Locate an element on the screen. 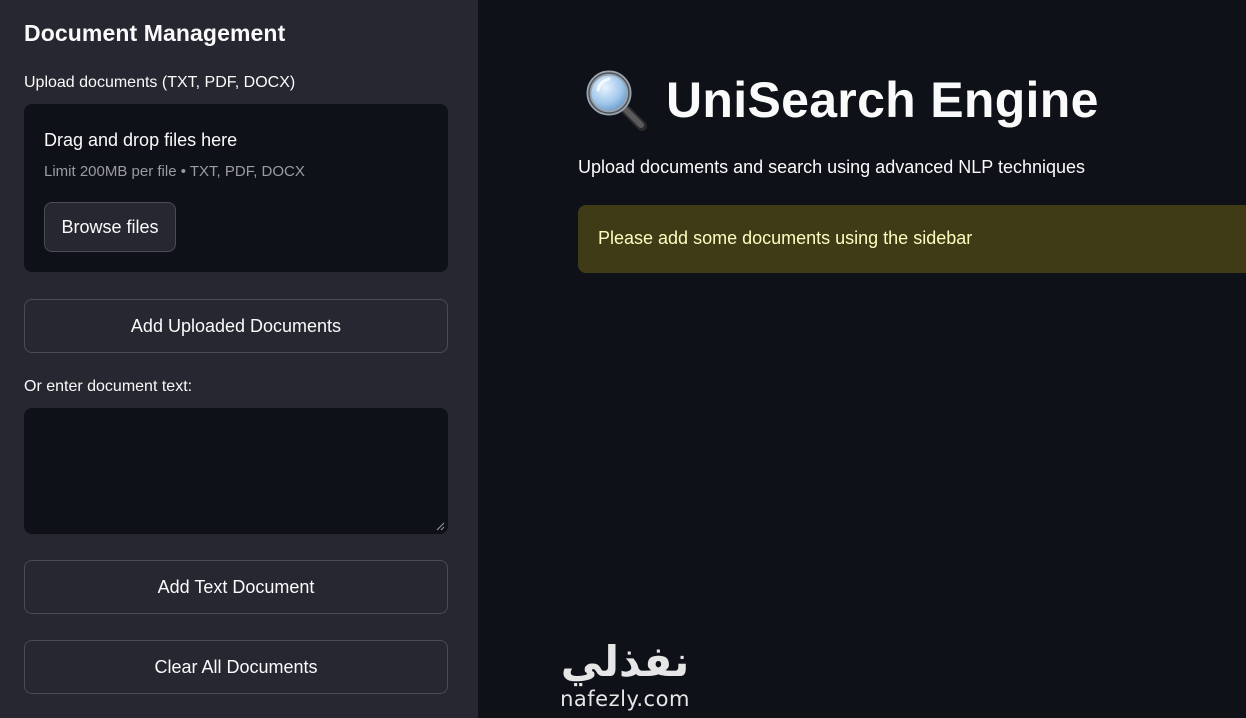  page-title: UniSearch Engine is located at coordinates (882, 100).